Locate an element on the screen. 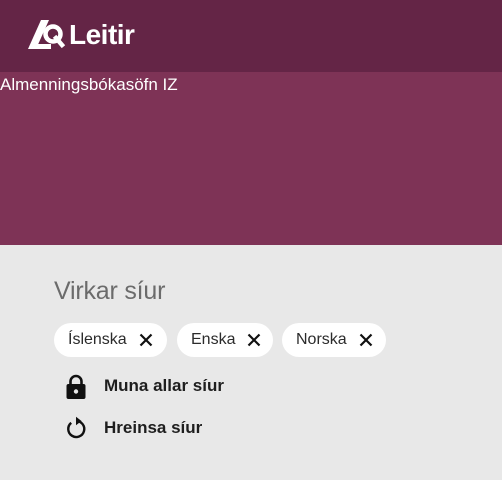 The image size is (502, 480). leitir-logo-link: Leitir is located at coordinates (81, 35).